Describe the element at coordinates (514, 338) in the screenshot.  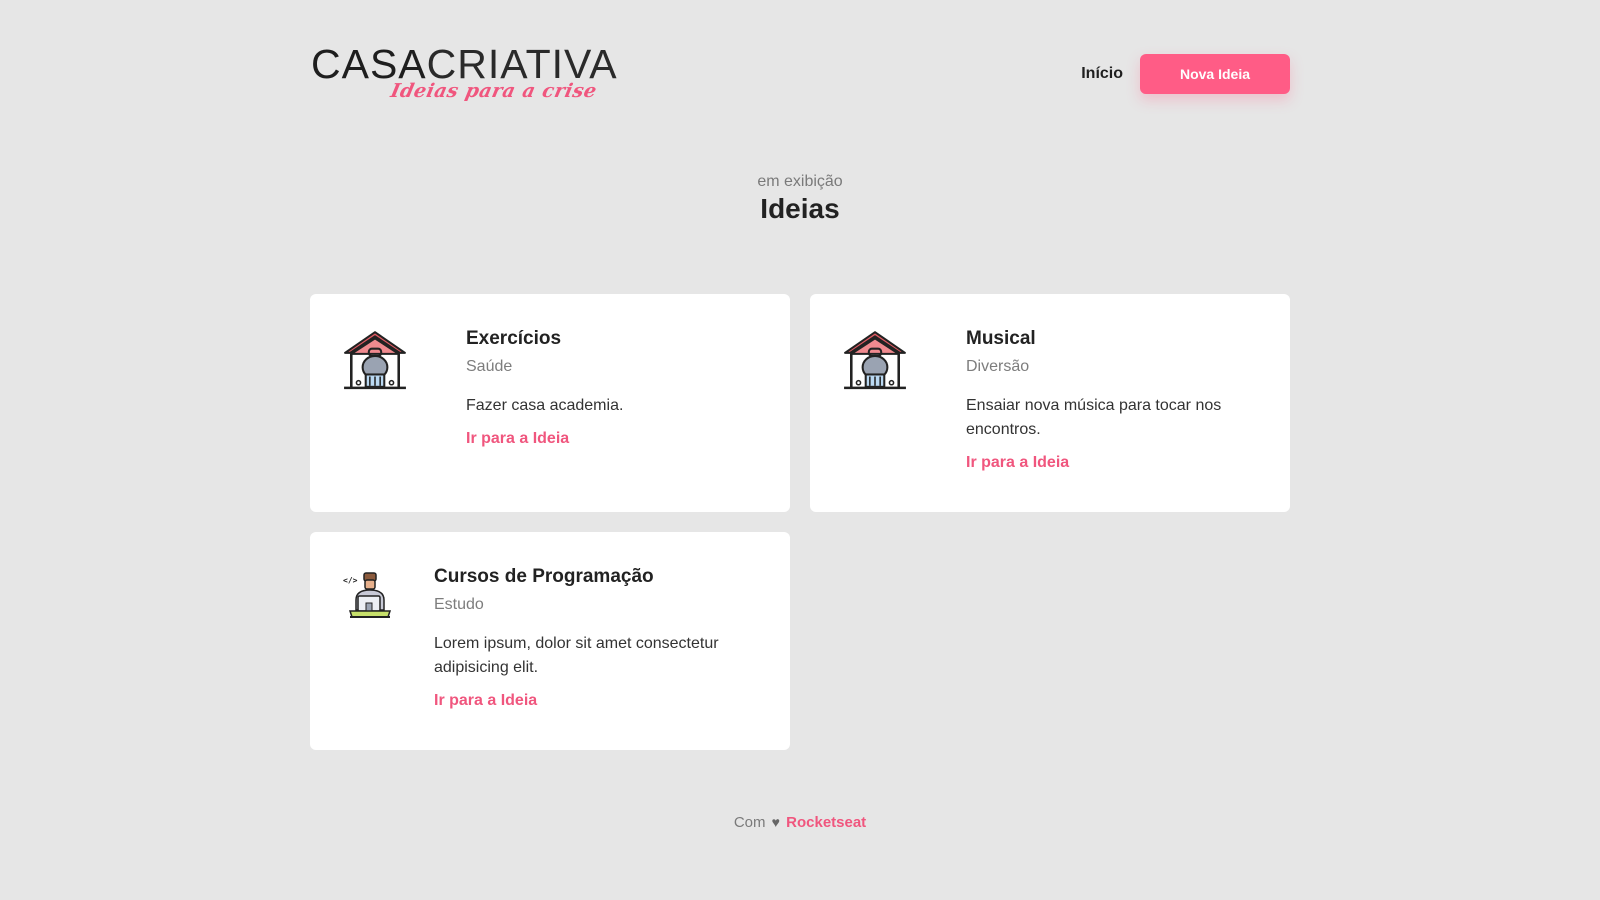
I see `idea-title: Exercícios` at that location.